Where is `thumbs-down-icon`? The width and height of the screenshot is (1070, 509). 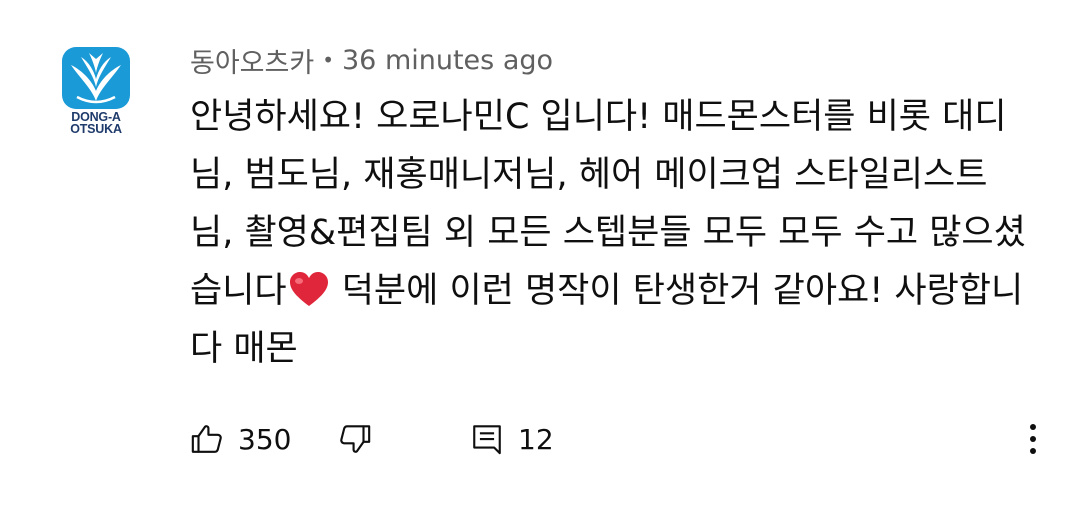
thumbs-down-icon is located at coordinates (355, 439).